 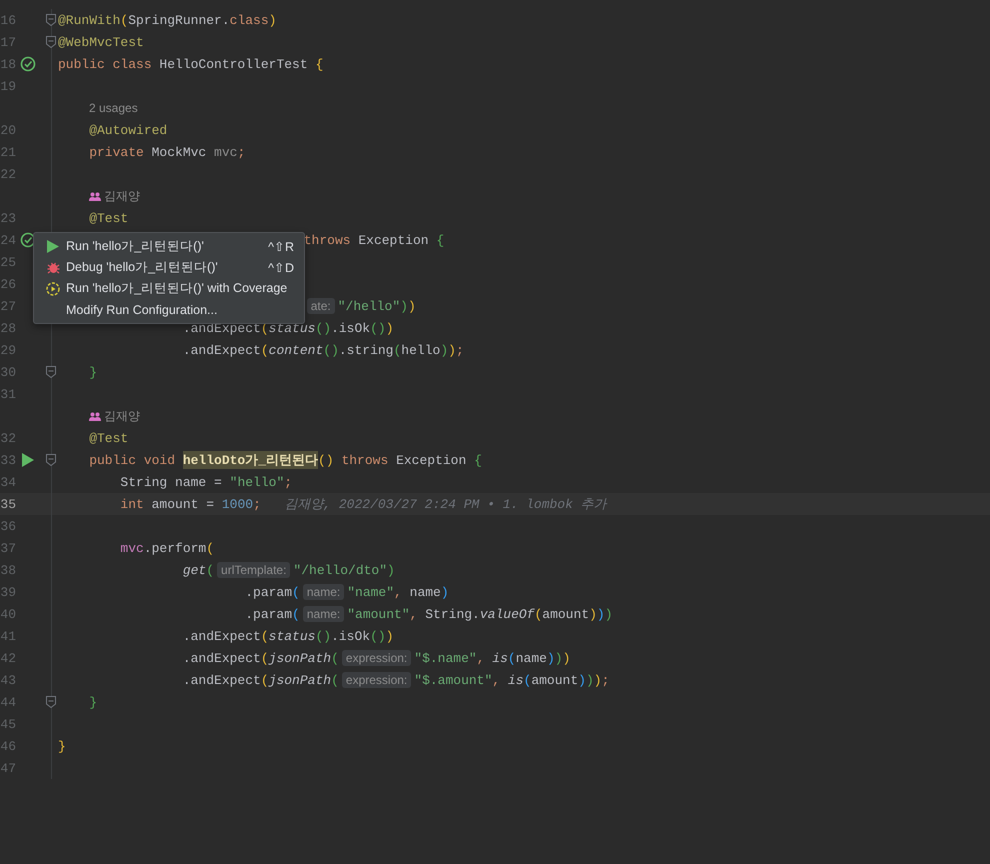 What do you see at coordinates (8, 372) in the screenshot?
I see `line-number: 30` at bounding box center [8, 372].